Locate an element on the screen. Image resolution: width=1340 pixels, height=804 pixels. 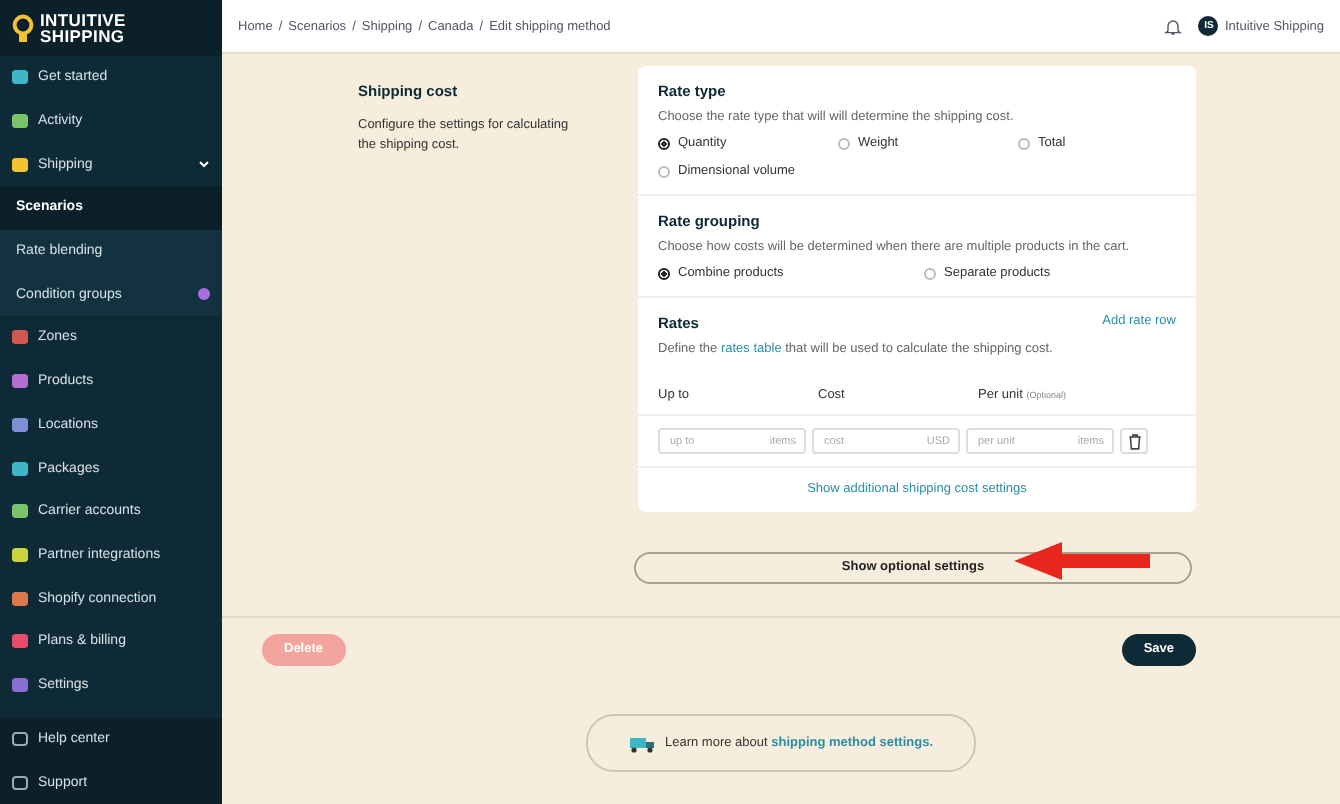
trash-icon is located at coordinates (1134, 441).